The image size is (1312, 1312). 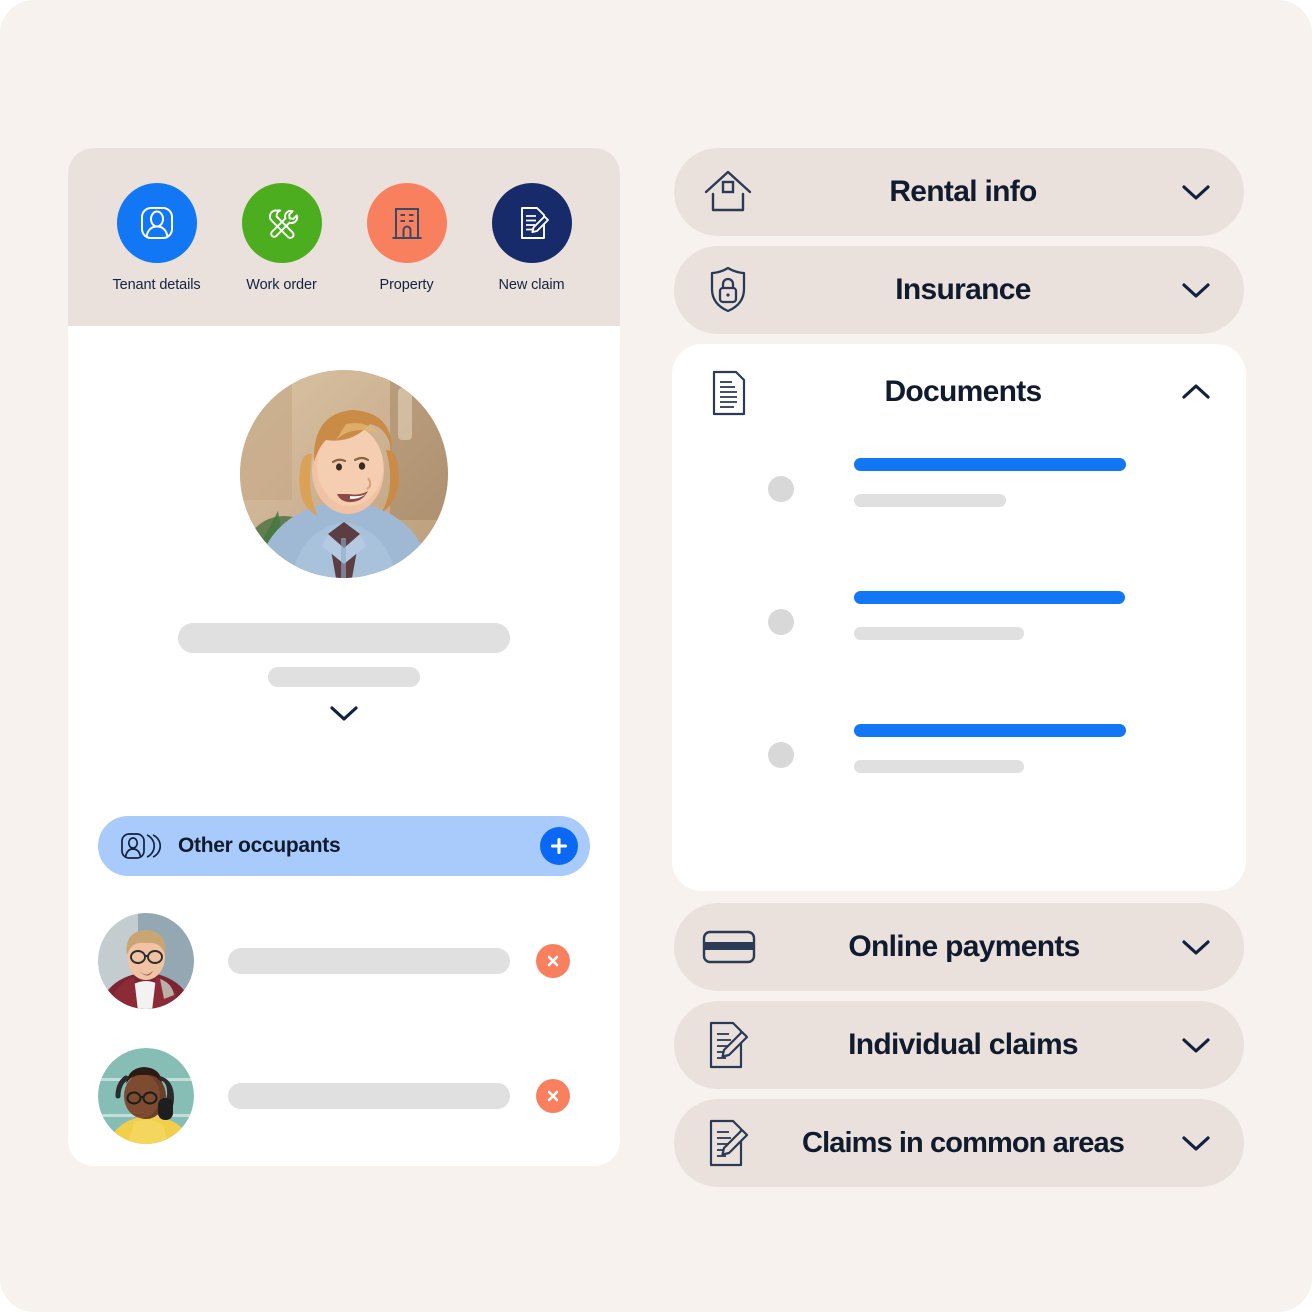 I want to click on tenant-expand-button, so click(x=344, y=713).